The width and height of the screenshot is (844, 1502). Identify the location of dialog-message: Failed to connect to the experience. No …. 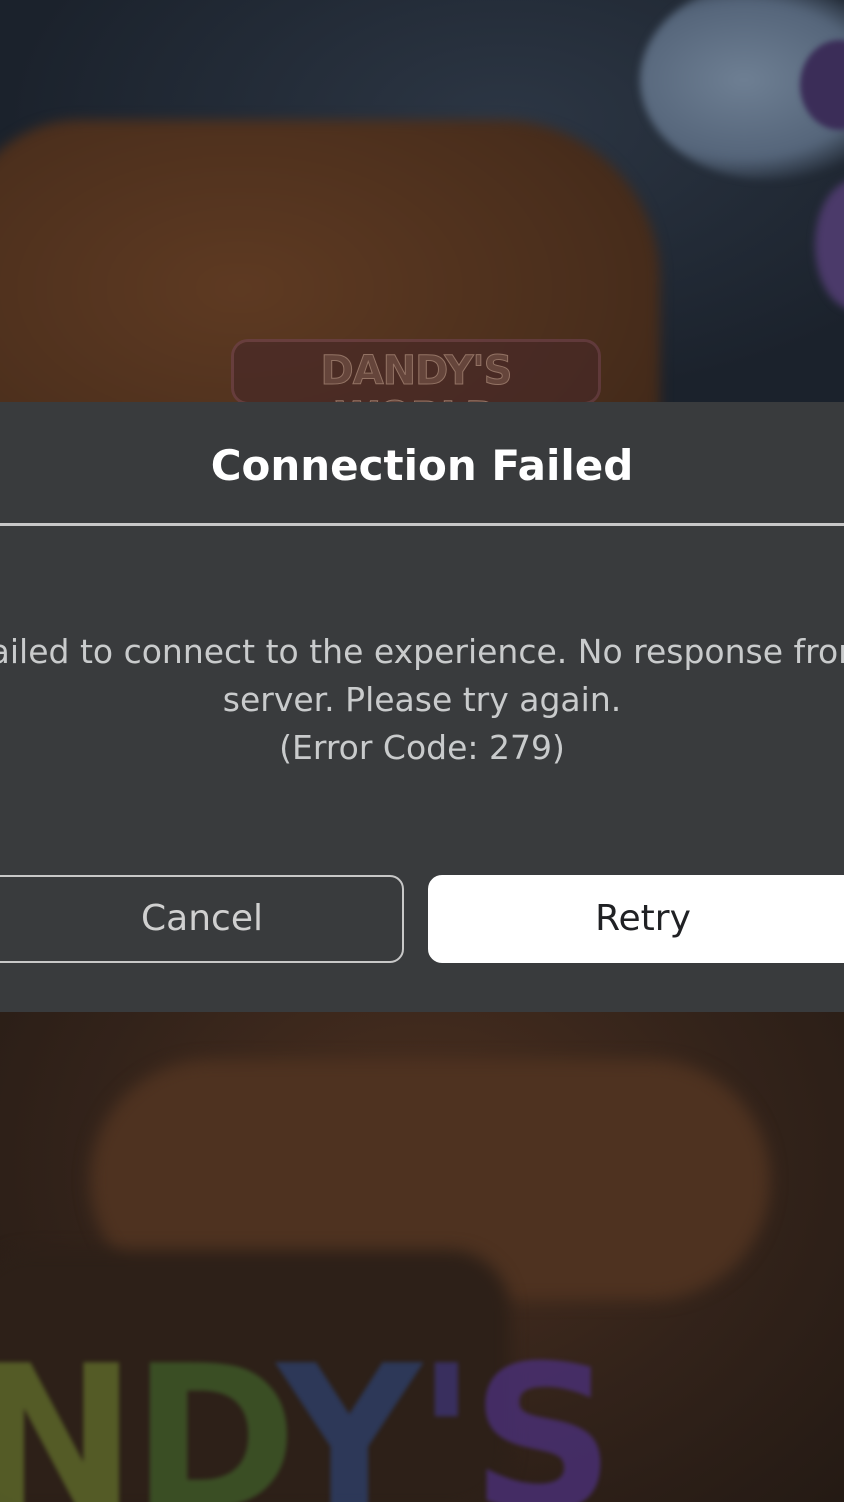
(422, 700).